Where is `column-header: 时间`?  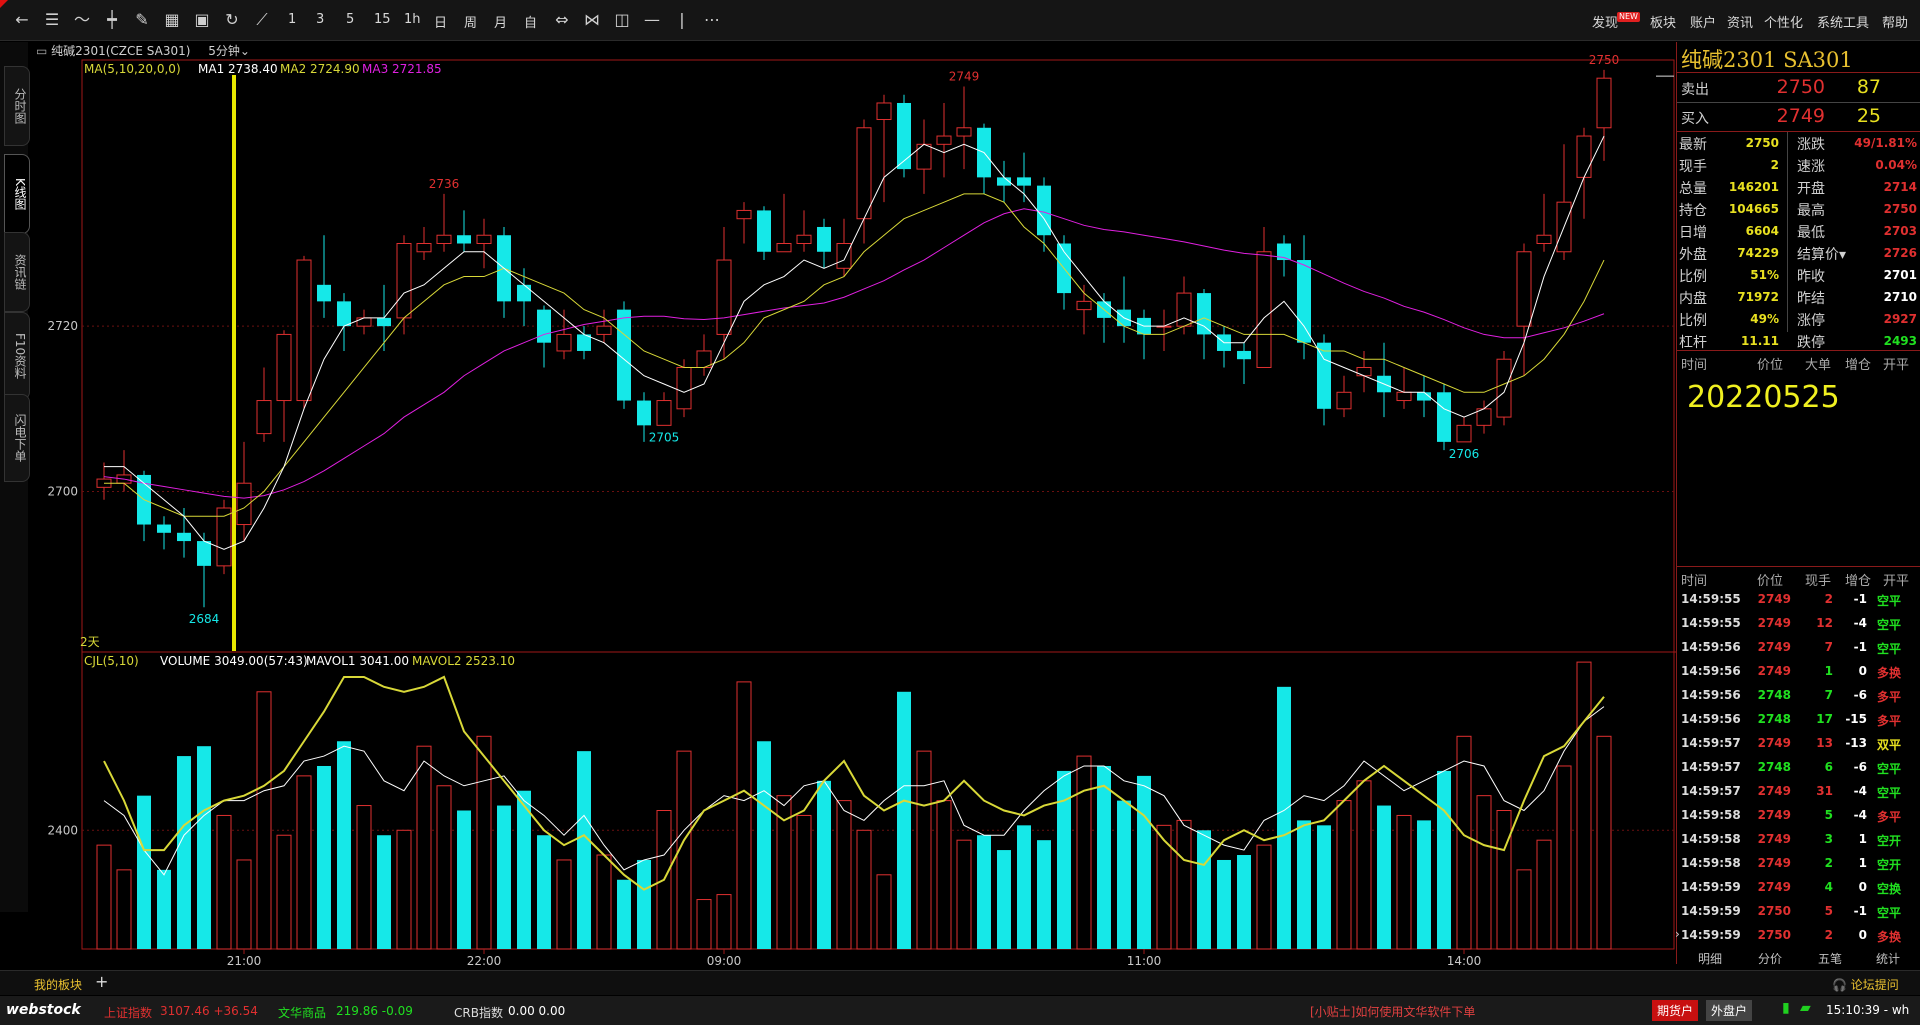
column-header: 时间 is located at coordinates (1694, 365).